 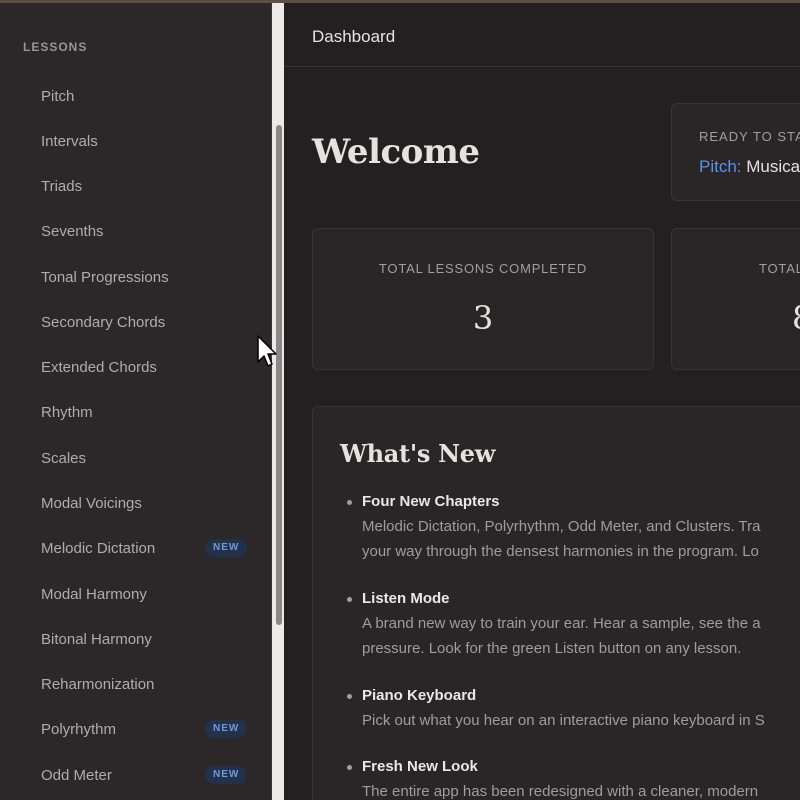 What do you see at coordinates (406, 598) in the screenshot?
I see `news-item-heading: Listen Mode` at bounding box center [406, 598].